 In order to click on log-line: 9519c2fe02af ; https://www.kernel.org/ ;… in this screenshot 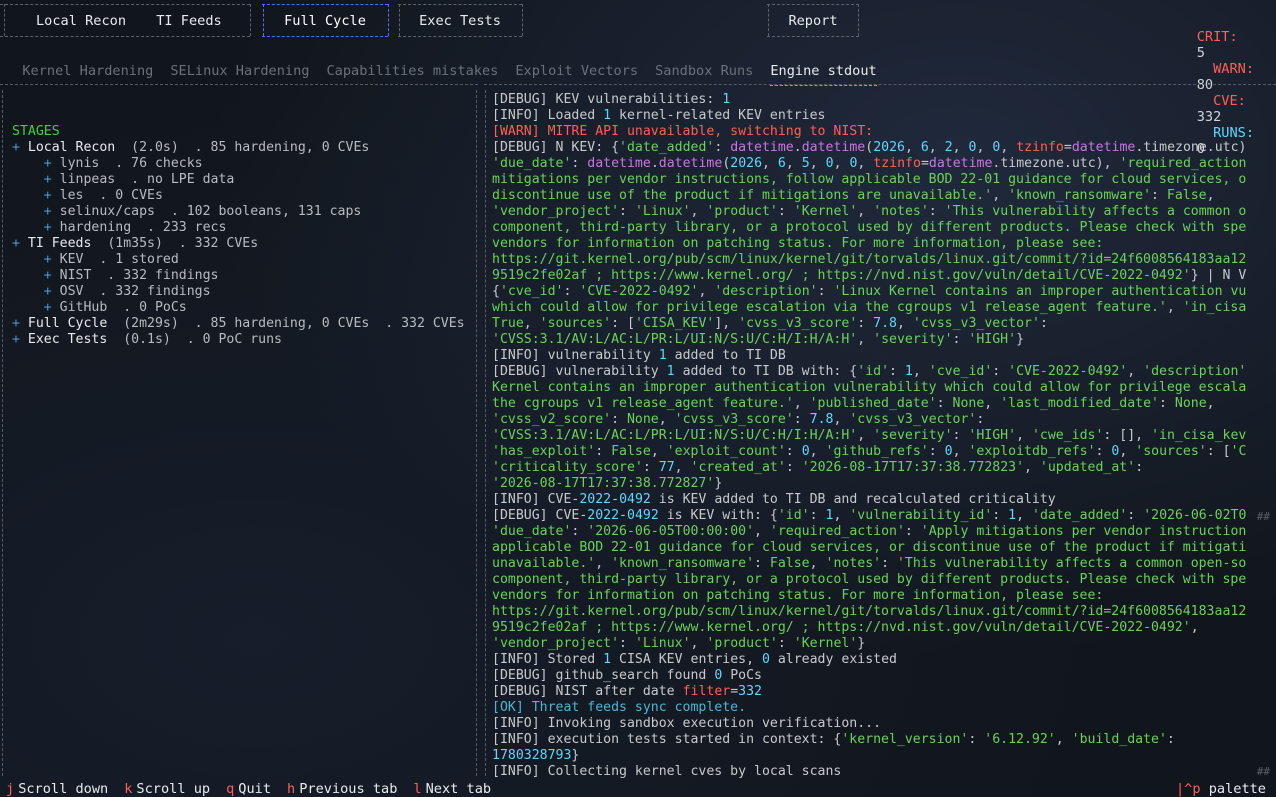, I will do `click(845, 627)`.